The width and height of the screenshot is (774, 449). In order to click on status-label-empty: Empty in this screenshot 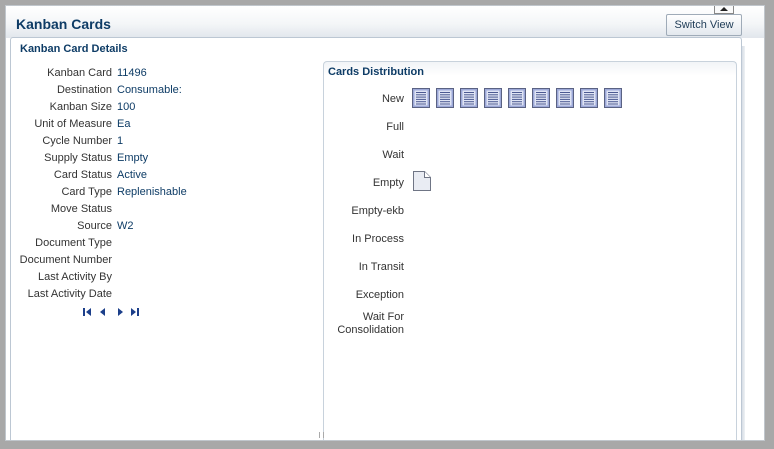, I will do `click(388, 183)`.